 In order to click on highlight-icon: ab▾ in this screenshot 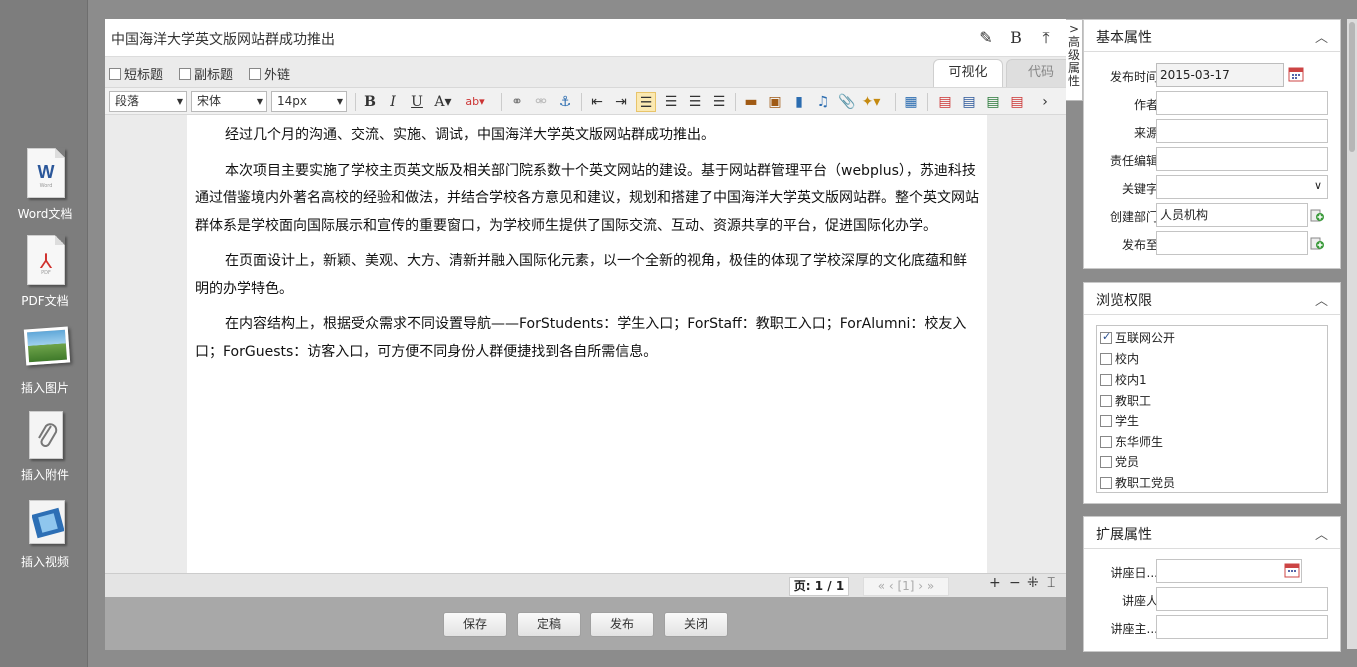, I will do `click(475, 102)`.